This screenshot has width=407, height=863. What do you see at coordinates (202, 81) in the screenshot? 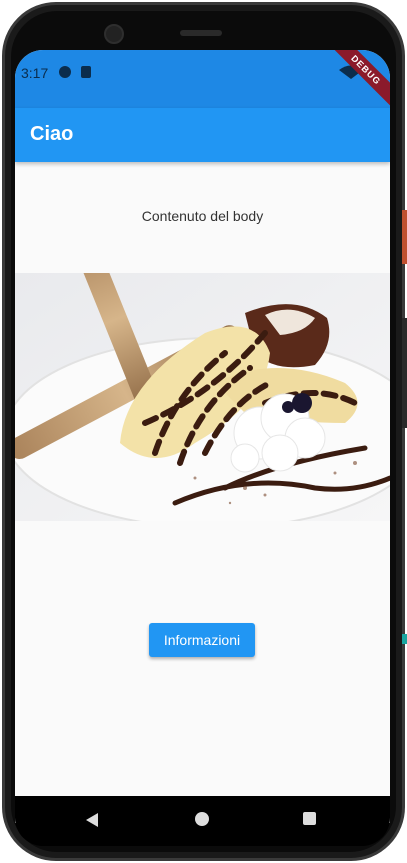
I see `status-bar: 3:17 DEBUG` at bounding box center [202, 81].